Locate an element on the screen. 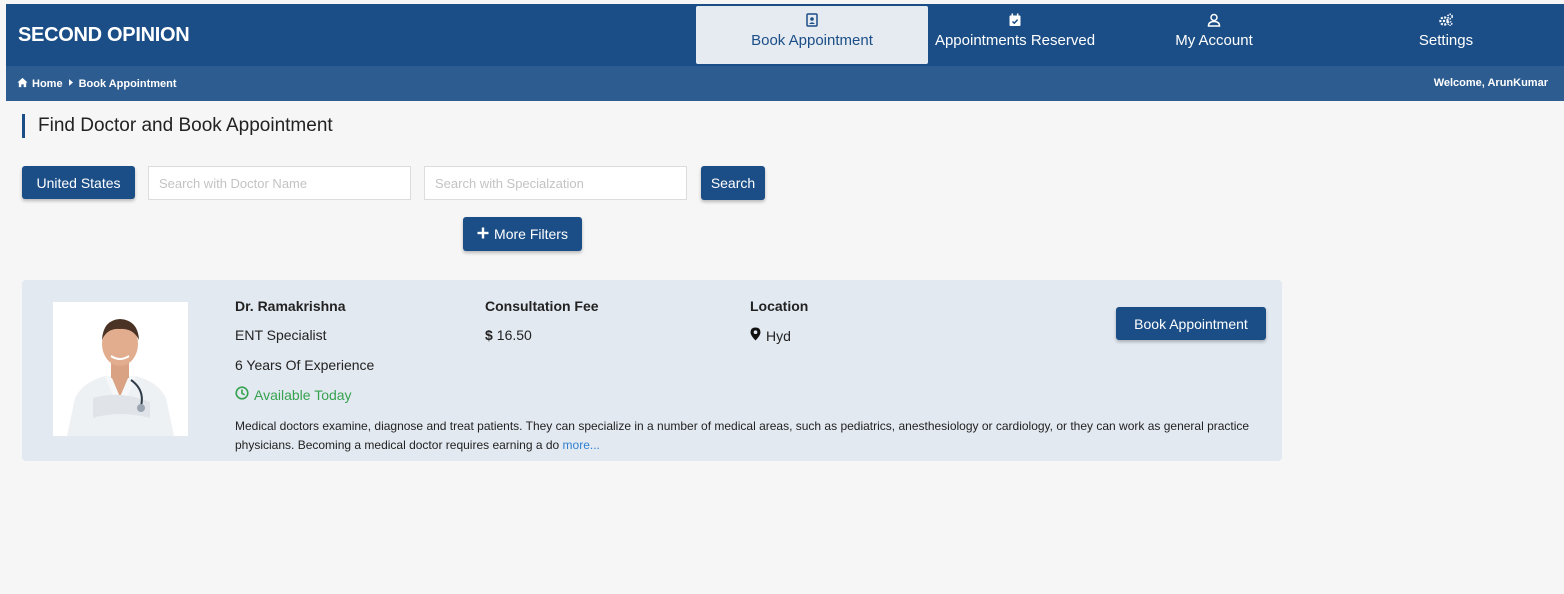  home-icon is located at coordinates (22, 84).